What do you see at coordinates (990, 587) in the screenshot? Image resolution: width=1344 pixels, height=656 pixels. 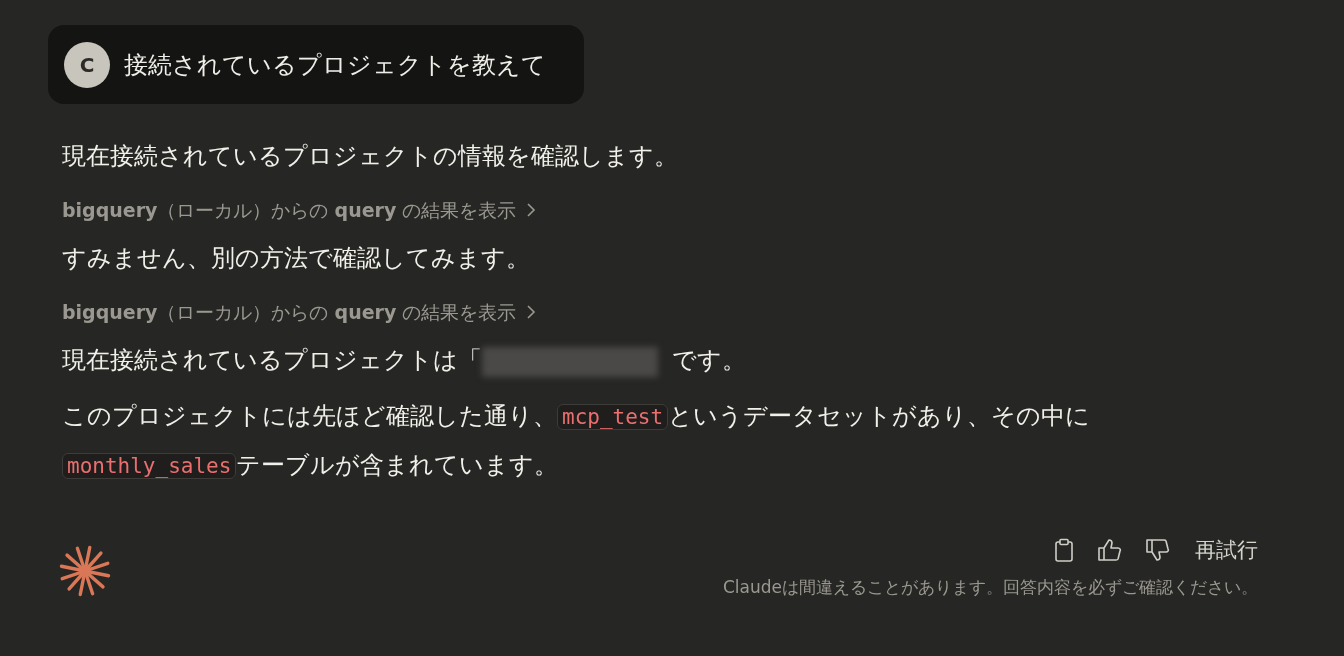 I see `disclaimer-text: Claudeは間違えることがあります。回答内容を必ずご確認ください。` at bounding box center [990, 587].